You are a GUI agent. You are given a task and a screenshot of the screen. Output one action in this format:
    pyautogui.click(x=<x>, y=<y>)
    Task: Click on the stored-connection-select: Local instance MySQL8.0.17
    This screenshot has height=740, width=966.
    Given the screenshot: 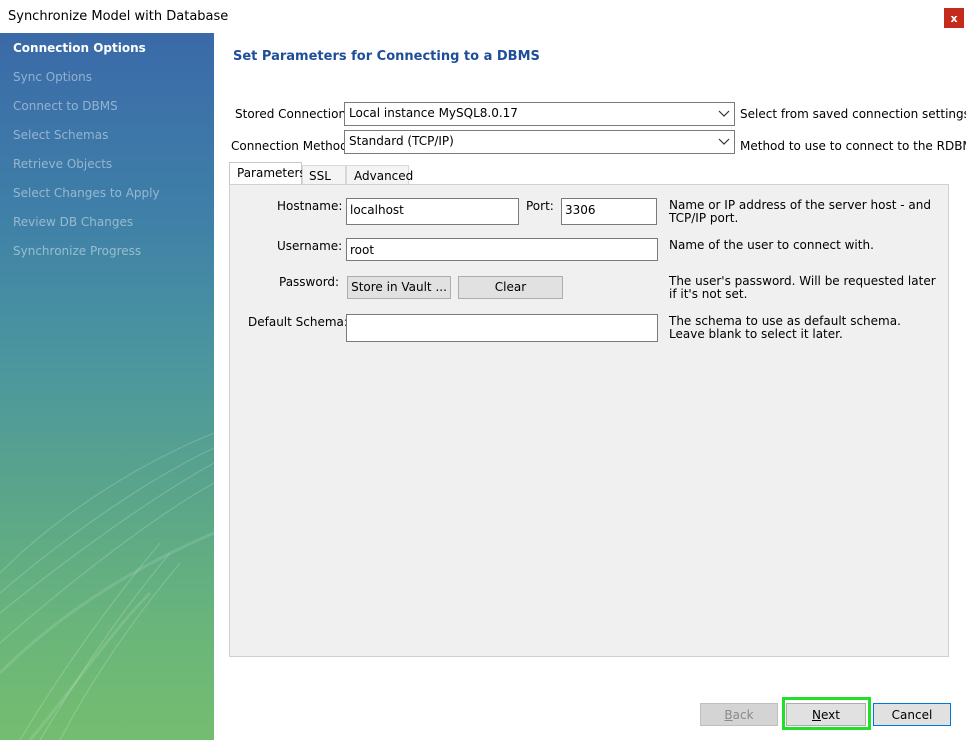 What is the action you would take?
    pyautogui.click(x=539, y=114)
    